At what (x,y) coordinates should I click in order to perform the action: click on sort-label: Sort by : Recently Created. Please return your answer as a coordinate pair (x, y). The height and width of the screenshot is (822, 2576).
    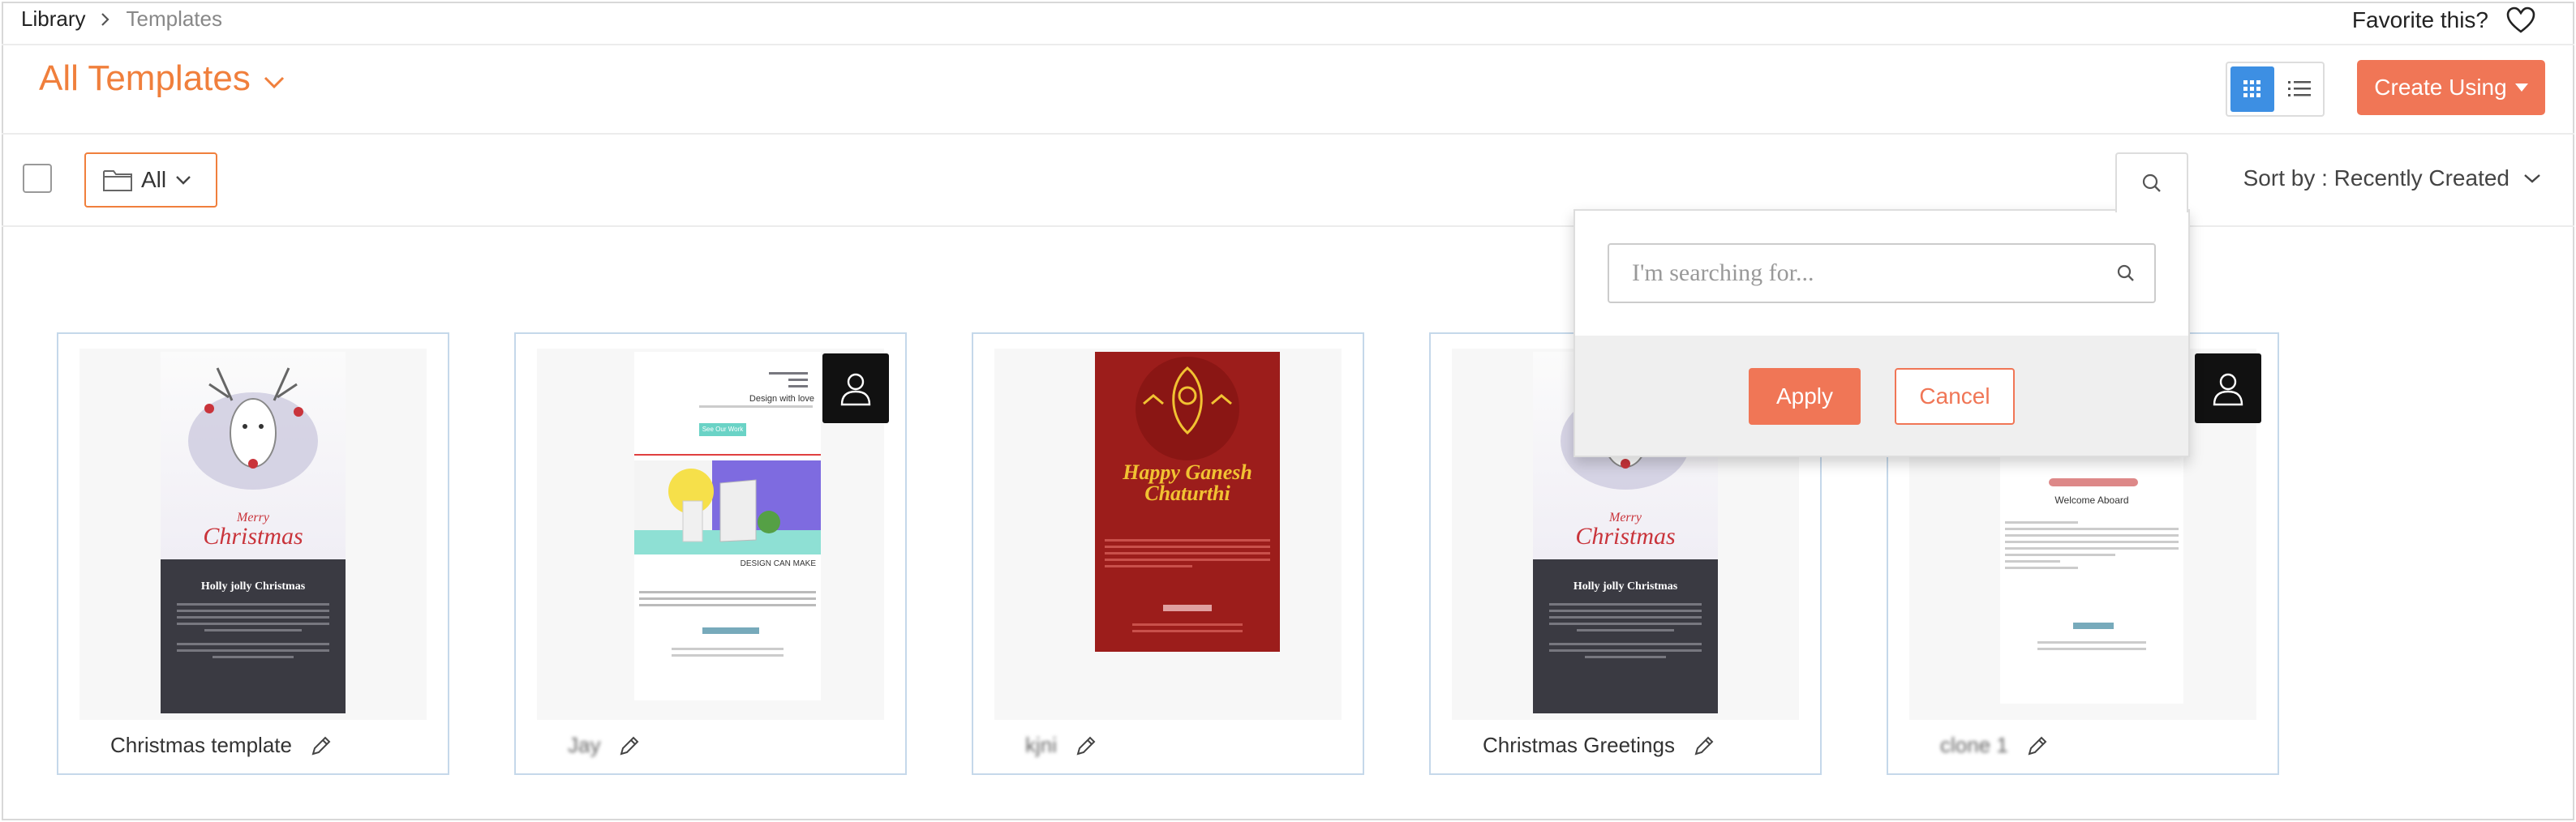
    Looking at the image, I should click on (2376, 178).